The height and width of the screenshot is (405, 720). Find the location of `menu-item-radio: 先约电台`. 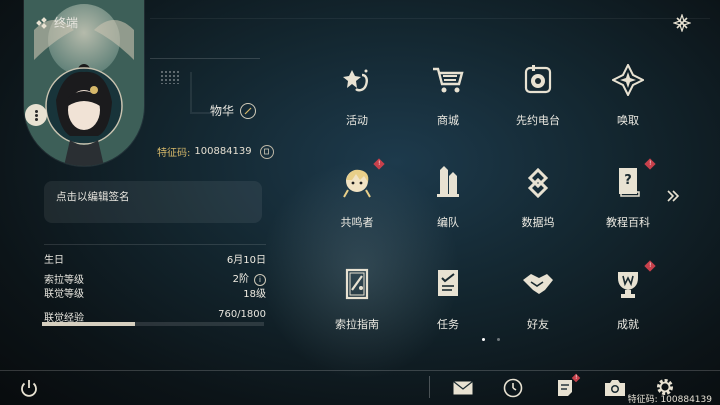

menu-item-radio: 先约电台 is located at coordinates (538, 98).